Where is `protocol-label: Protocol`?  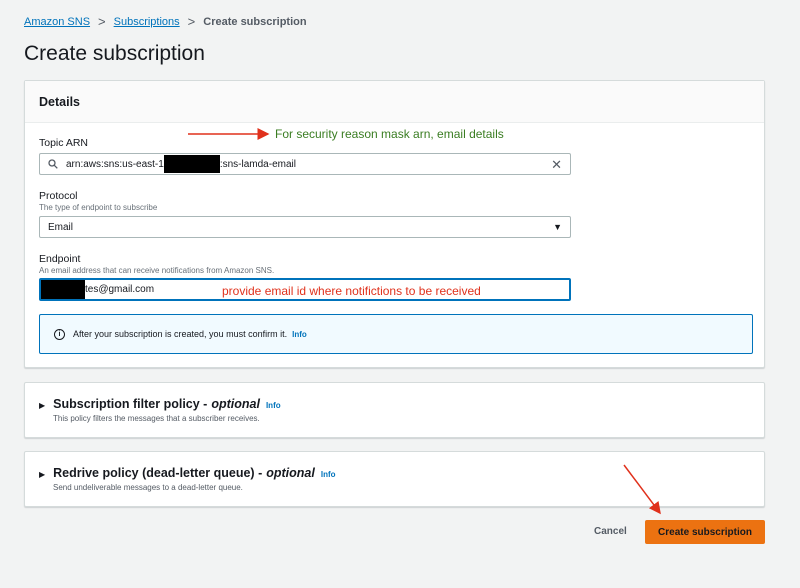
protocol-label: Protocol is located at coordinates (58, 196).